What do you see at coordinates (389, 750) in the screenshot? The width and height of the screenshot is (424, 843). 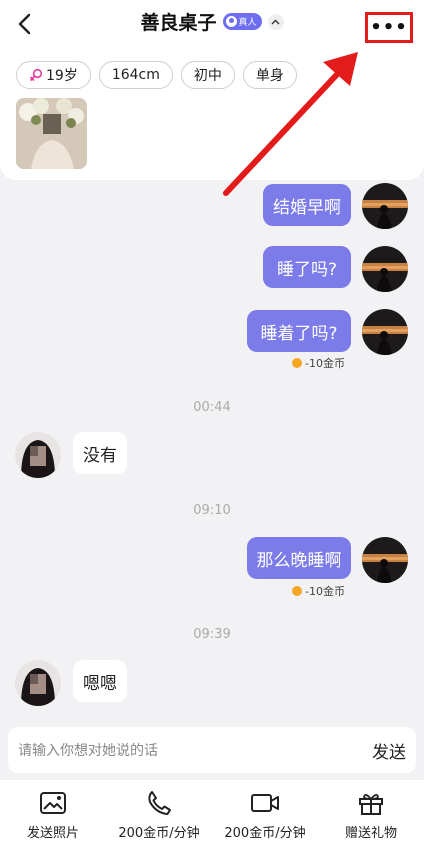 I see `send-button: 发送` at bounding box center [389, 750].